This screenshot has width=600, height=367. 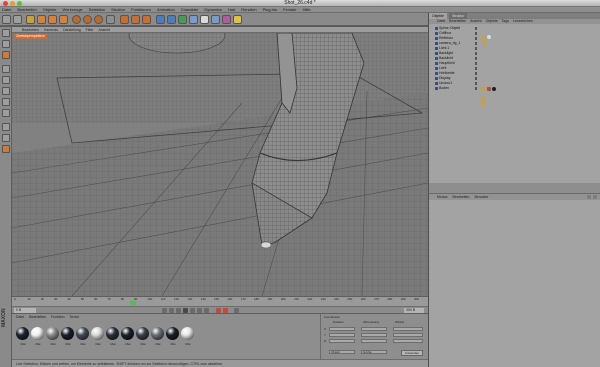 What do you see at coordinates (26, 9) in the screenshot?
I see `menu-bearbeiten: Bearbeiten` at bounding box center [26, 9].